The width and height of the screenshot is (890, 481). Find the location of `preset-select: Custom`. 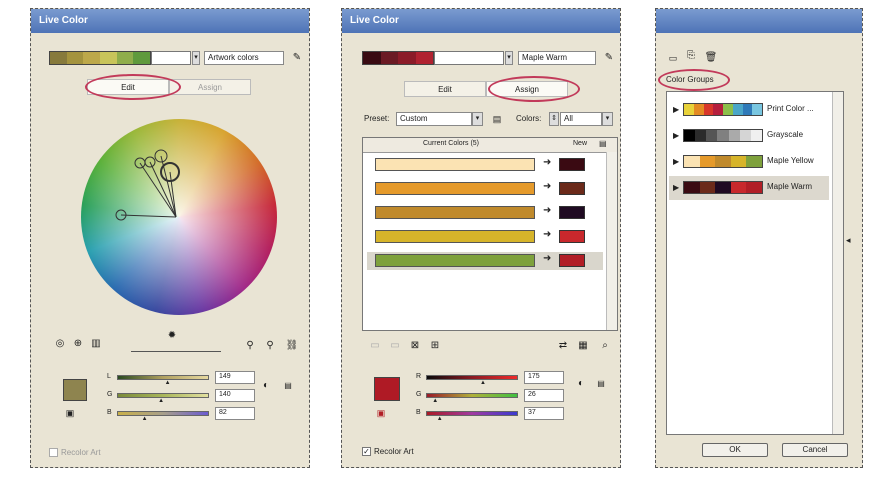

preset-select: Custom is located at coordinates (434, 119).